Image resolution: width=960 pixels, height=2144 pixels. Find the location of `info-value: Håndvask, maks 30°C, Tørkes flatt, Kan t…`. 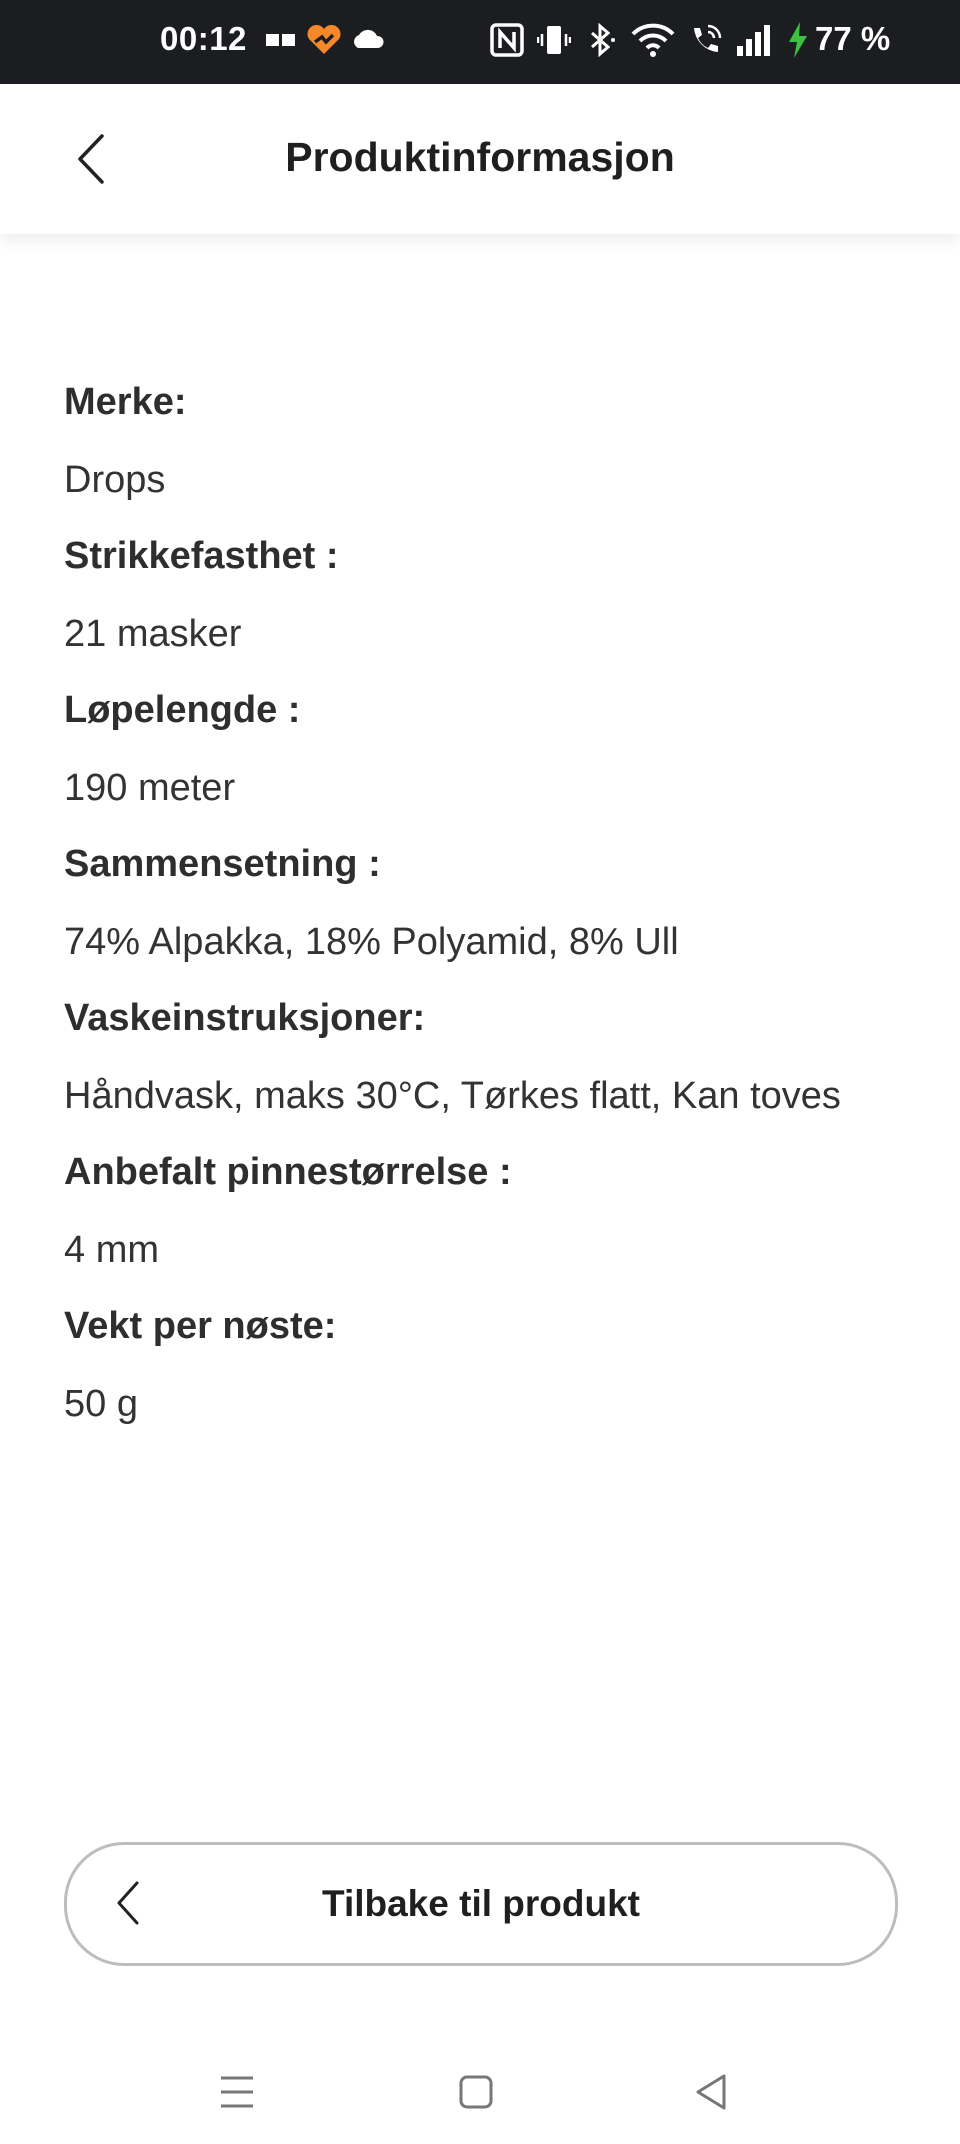

info-value: Håndvask, maks 30°C, Tørkes flatt, Kan t… is located at coordinates (452, 1096).